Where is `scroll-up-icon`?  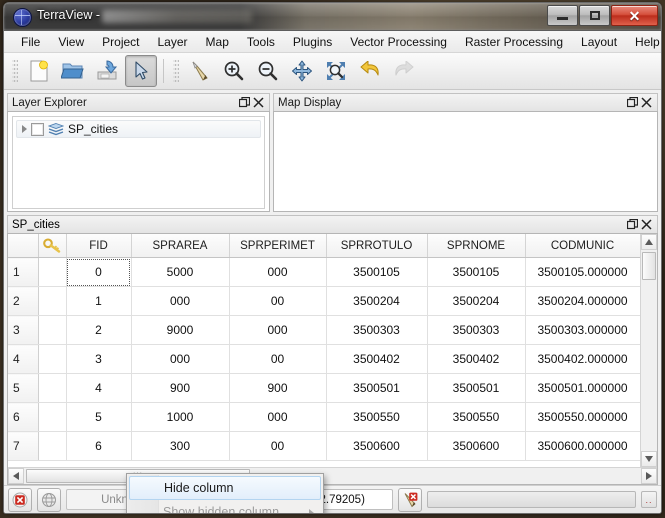 scroll-up-icon is located at coordinates (649, 242).